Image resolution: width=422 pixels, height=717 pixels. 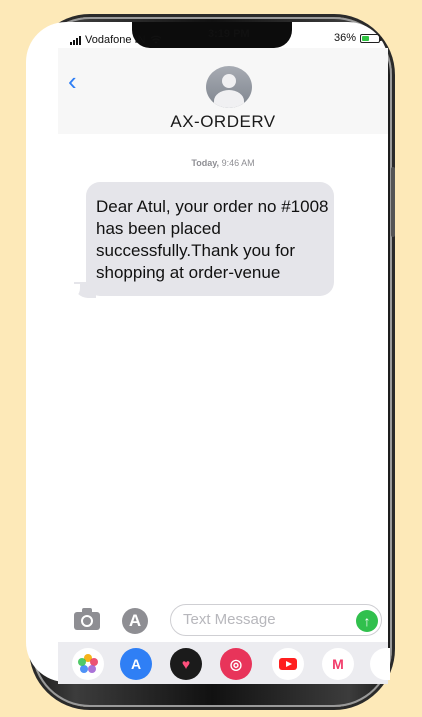 I want to click on status-carrier: Vodafone IN, so click(x=116, y=40).